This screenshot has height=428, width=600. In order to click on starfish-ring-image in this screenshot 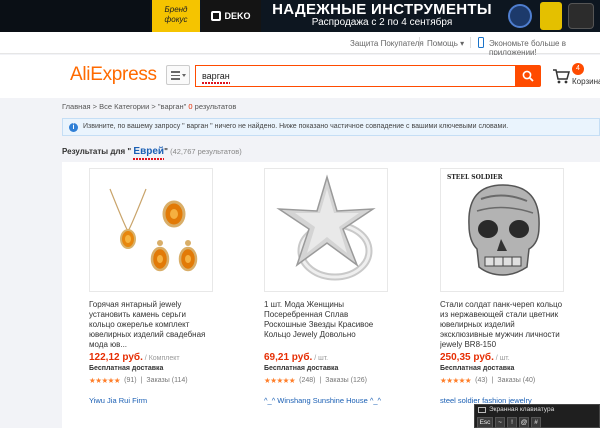, I will do `click(326, 227)`.